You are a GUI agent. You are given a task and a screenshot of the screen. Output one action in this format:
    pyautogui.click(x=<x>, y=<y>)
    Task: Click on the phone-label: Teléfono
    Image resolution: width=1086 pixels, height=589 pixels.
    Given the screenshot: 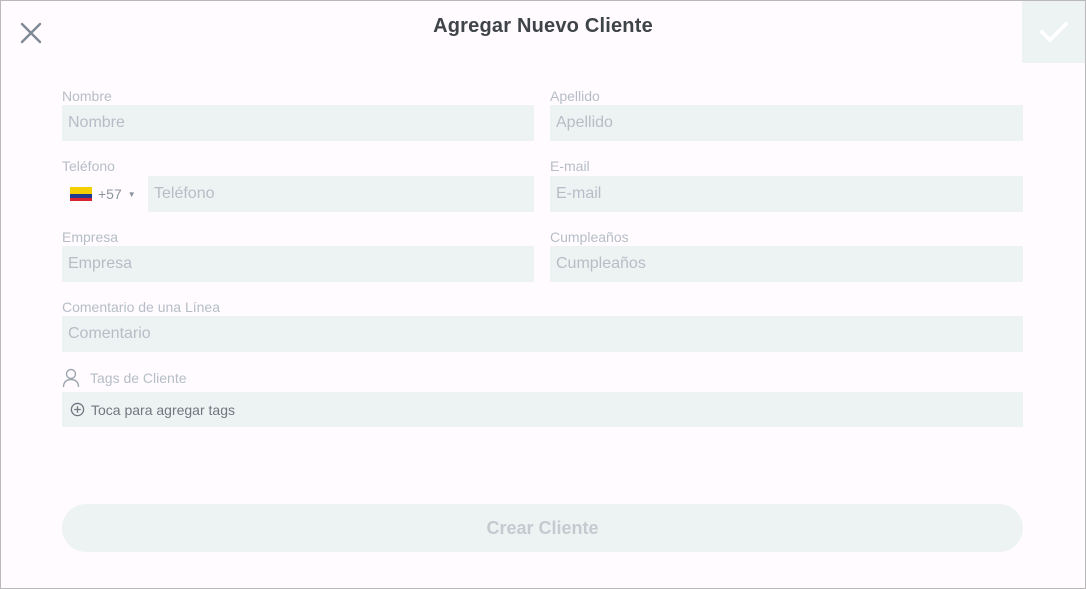 What is the action you would take?
    pyautogui.click(x=88, y=166)
    